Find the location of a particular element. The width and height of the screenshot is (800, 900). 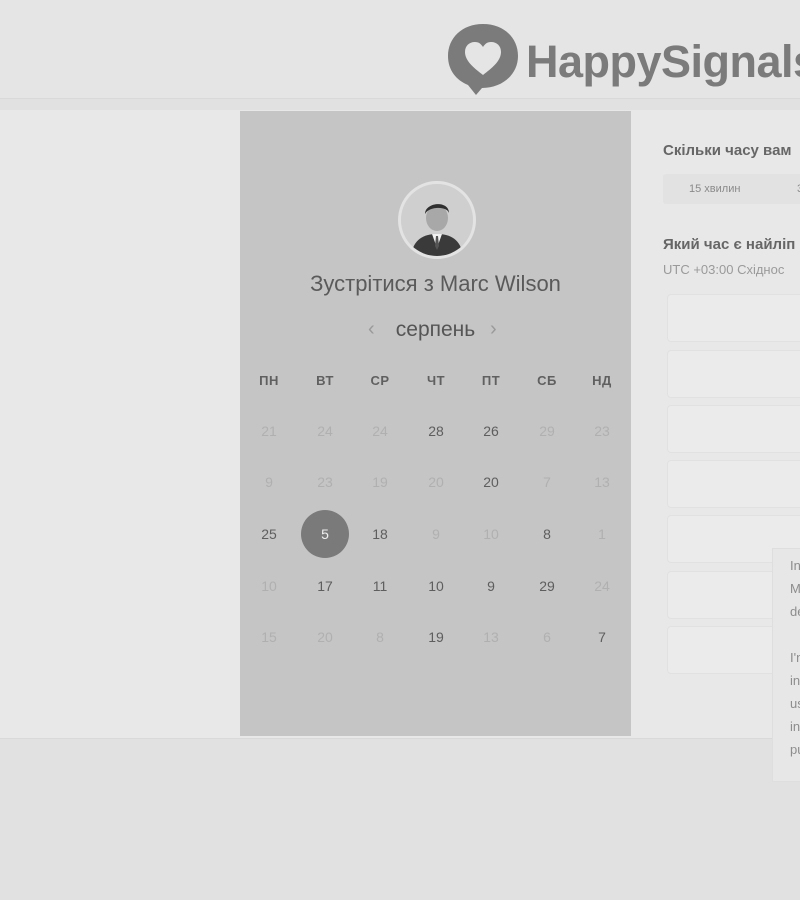

top-header: HappySignals is located at coordinates (400, 49).